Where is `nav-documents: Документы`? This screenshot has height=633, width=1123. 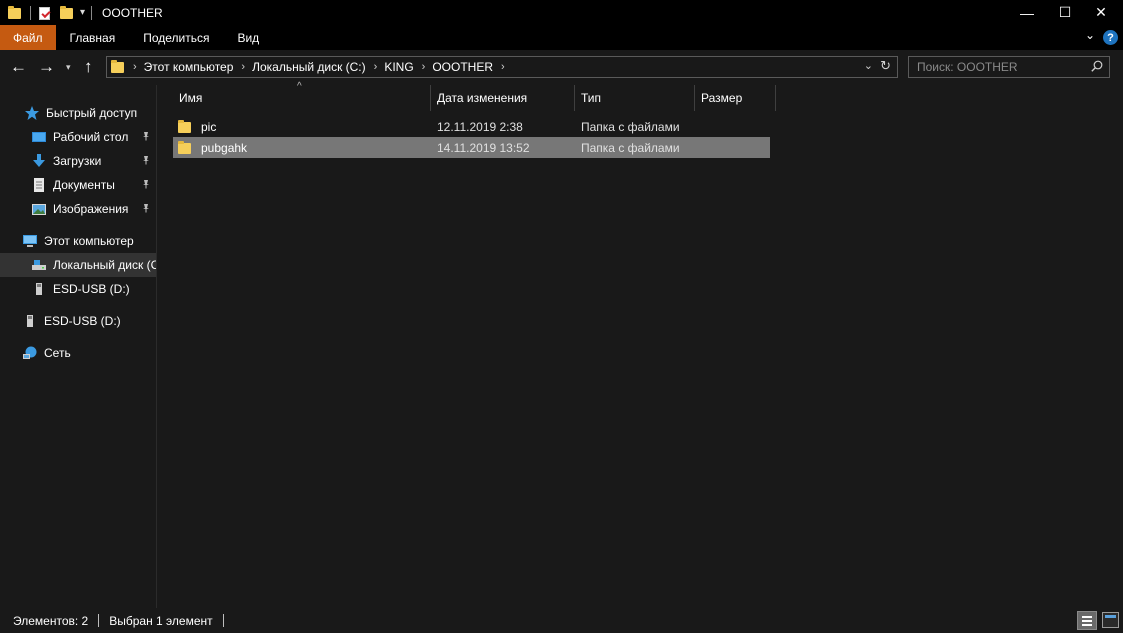
nav-documents: Документы is located at coordinates (93, 185).